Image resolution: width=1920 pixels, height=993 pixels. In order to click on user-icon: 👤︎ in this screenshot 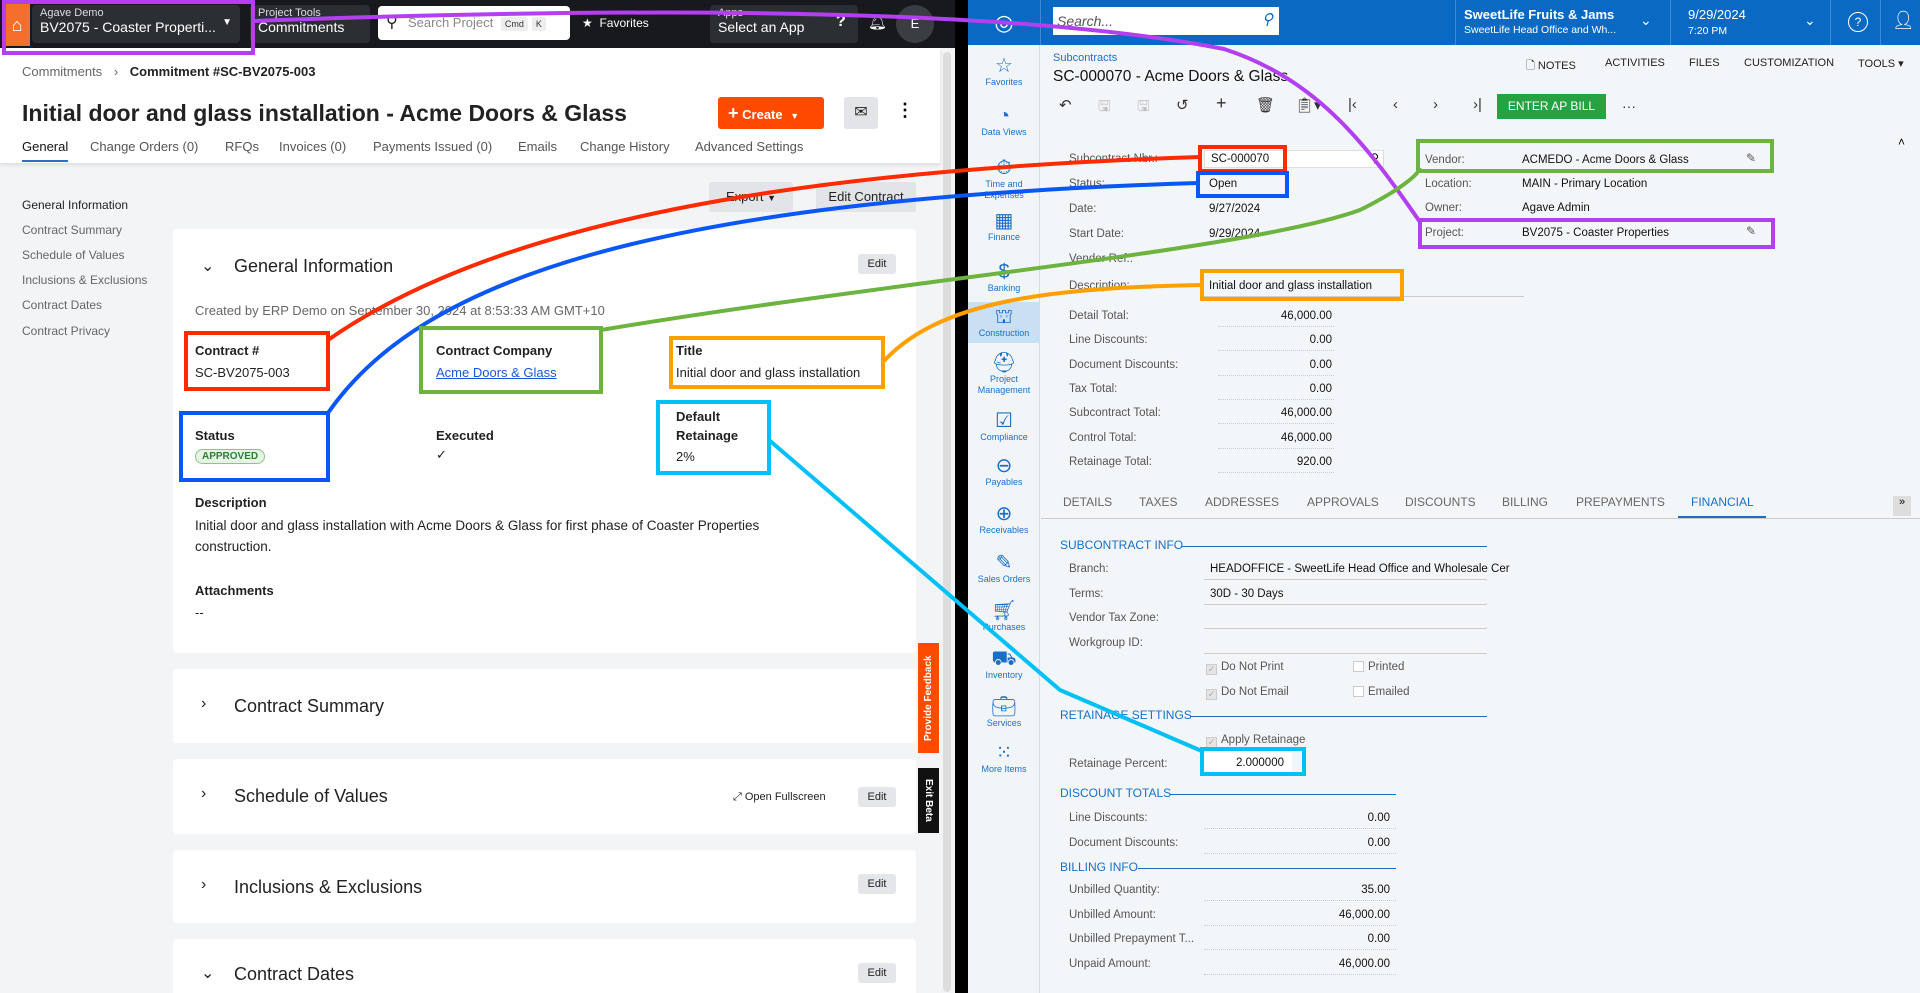, I will do `click(1903, 20)`.